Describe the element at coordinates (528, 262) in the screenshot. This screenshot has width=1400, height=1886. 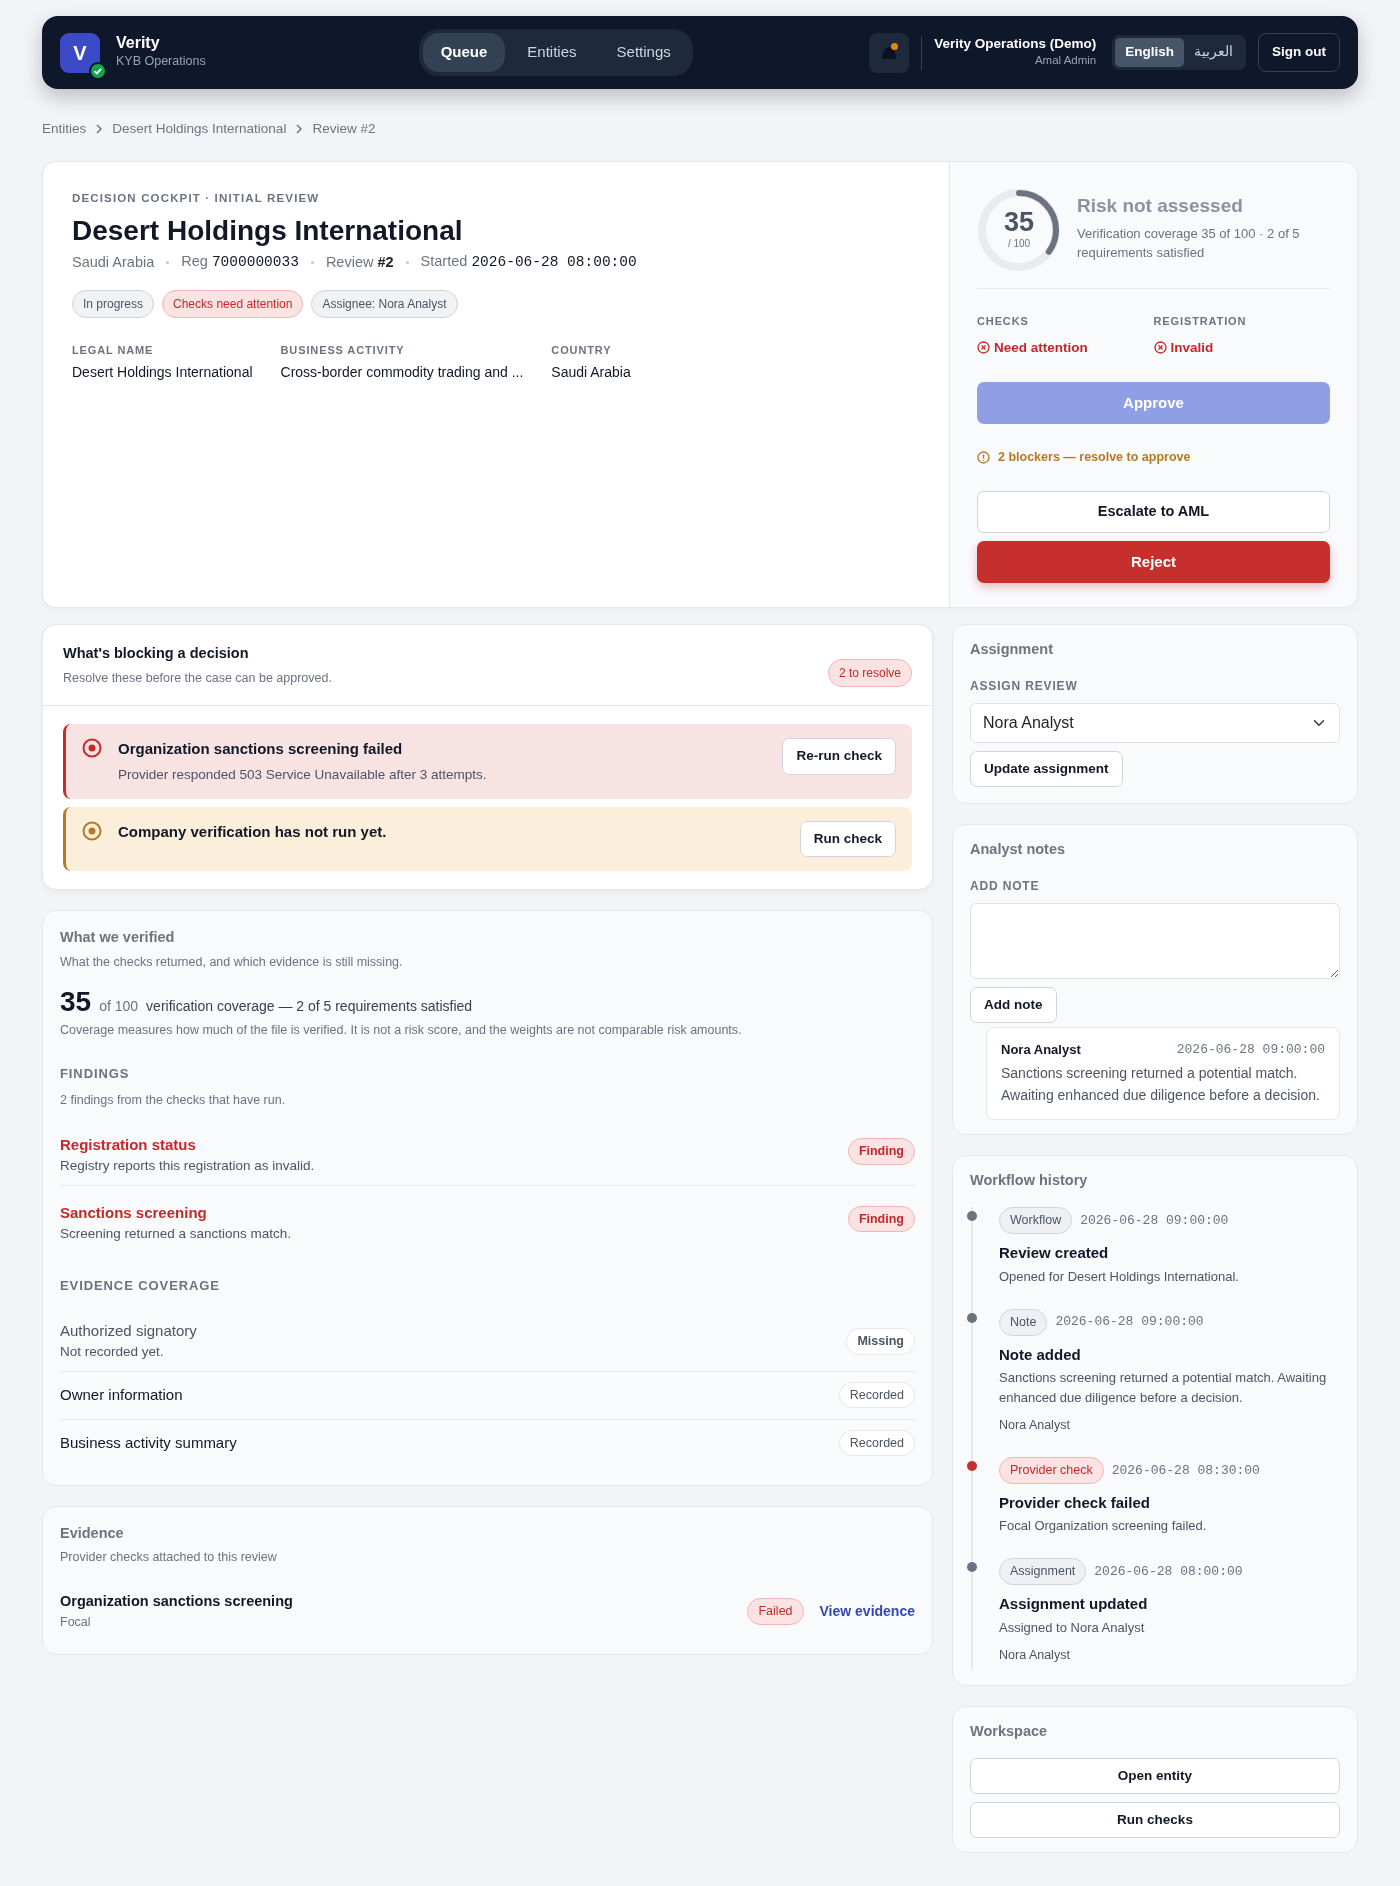
I see `meta-item: Started 2026-06-28 08:00:00` at that location.